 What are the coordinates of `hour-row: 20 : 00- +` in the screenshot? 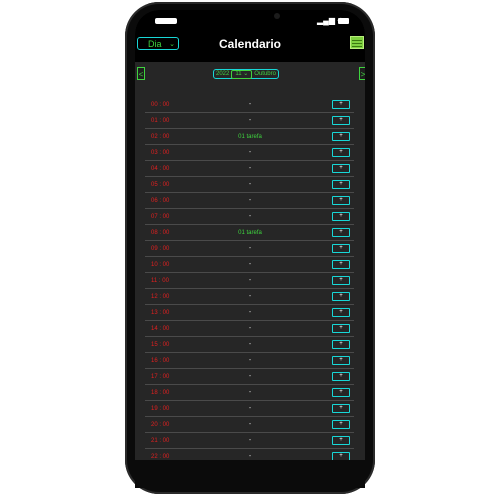 It's located at (250, 425).